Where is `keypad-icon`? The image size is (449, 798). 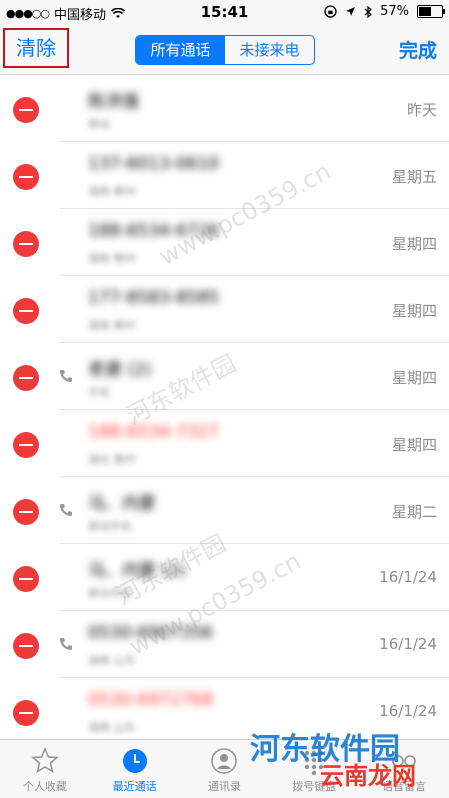
keypad-icon is located at coordinates (314, 763).